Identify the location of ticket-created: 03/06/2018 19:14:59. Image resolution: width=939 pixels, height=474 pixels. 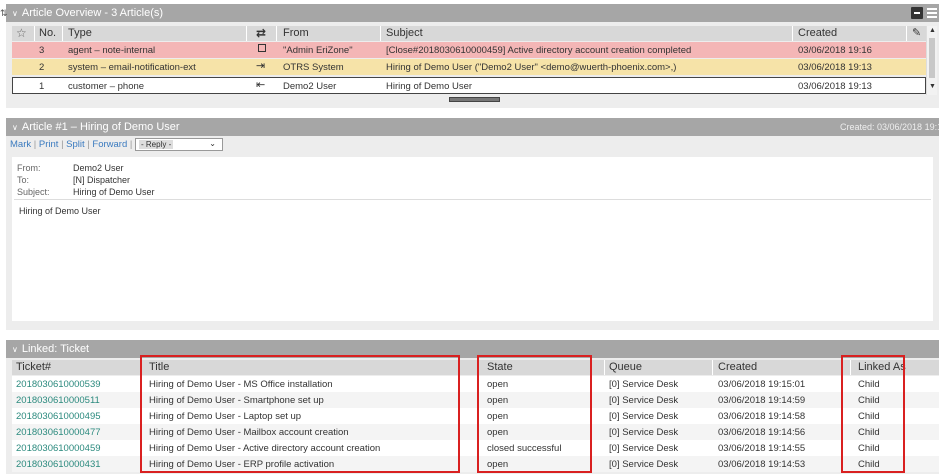
(762, 400).